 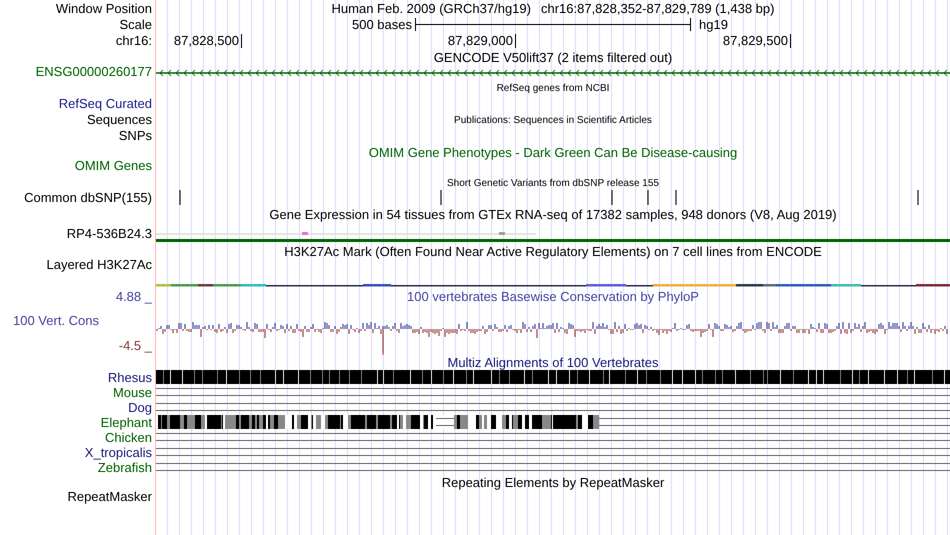 I want to click on track-label: 100 Vert. Cons, so click(x=56, y=321).